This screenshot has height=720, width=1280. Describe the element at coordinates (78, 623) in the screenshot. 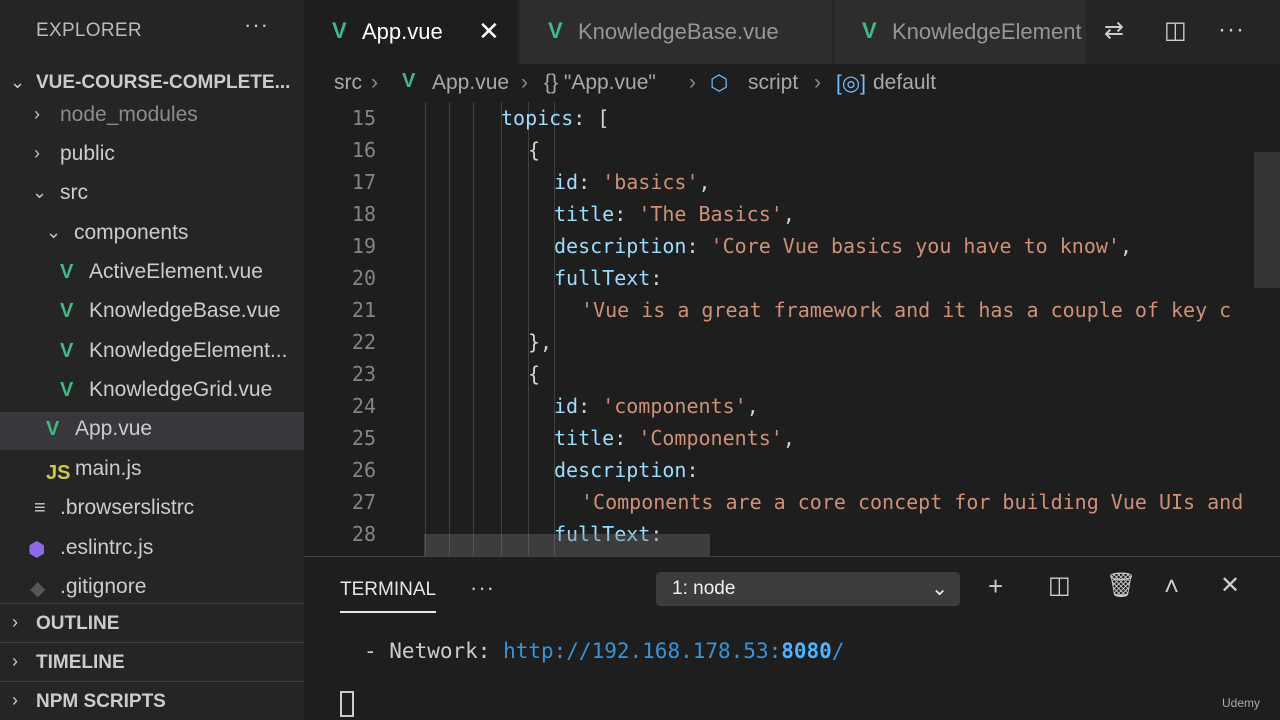

I see `section-label: OUTLINE` at that location.